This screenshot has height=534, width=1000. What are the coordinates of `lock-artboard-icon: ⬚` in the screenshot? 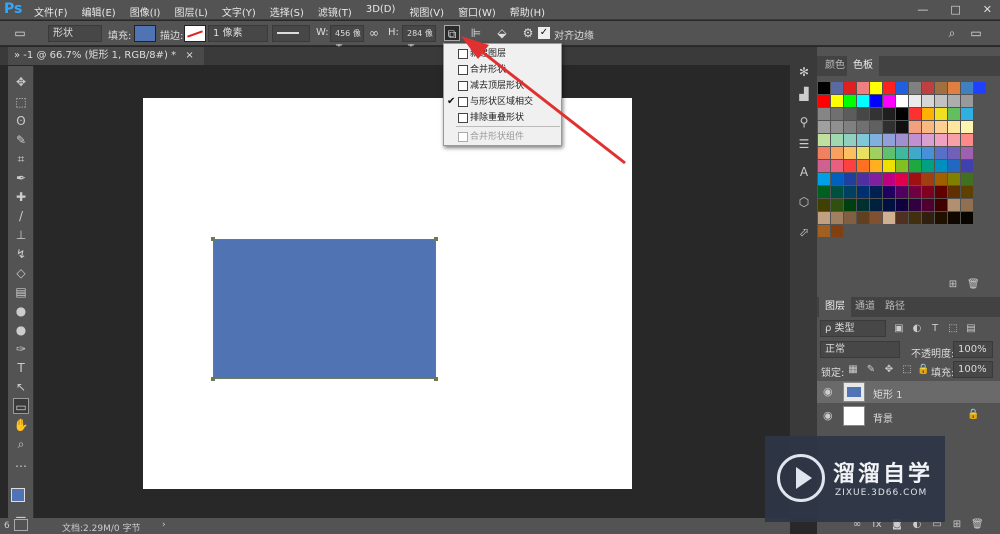 It's located at (907, 370).